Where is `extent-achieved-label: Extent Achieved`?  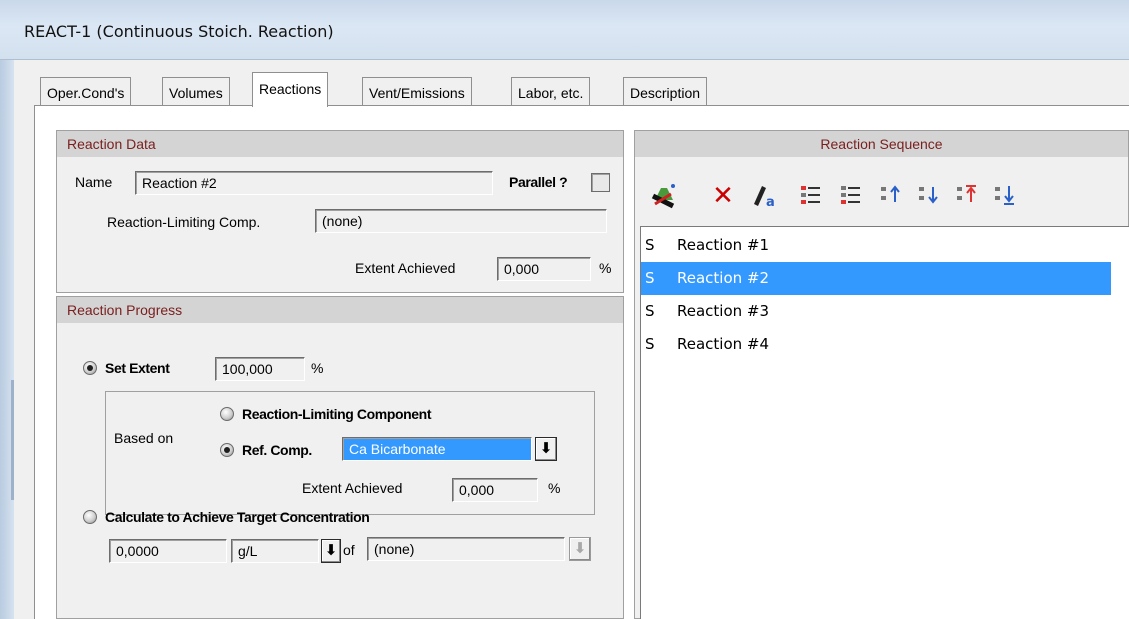 extent-achieved-label: Extent Achieved is located at coordinates (405, 268).